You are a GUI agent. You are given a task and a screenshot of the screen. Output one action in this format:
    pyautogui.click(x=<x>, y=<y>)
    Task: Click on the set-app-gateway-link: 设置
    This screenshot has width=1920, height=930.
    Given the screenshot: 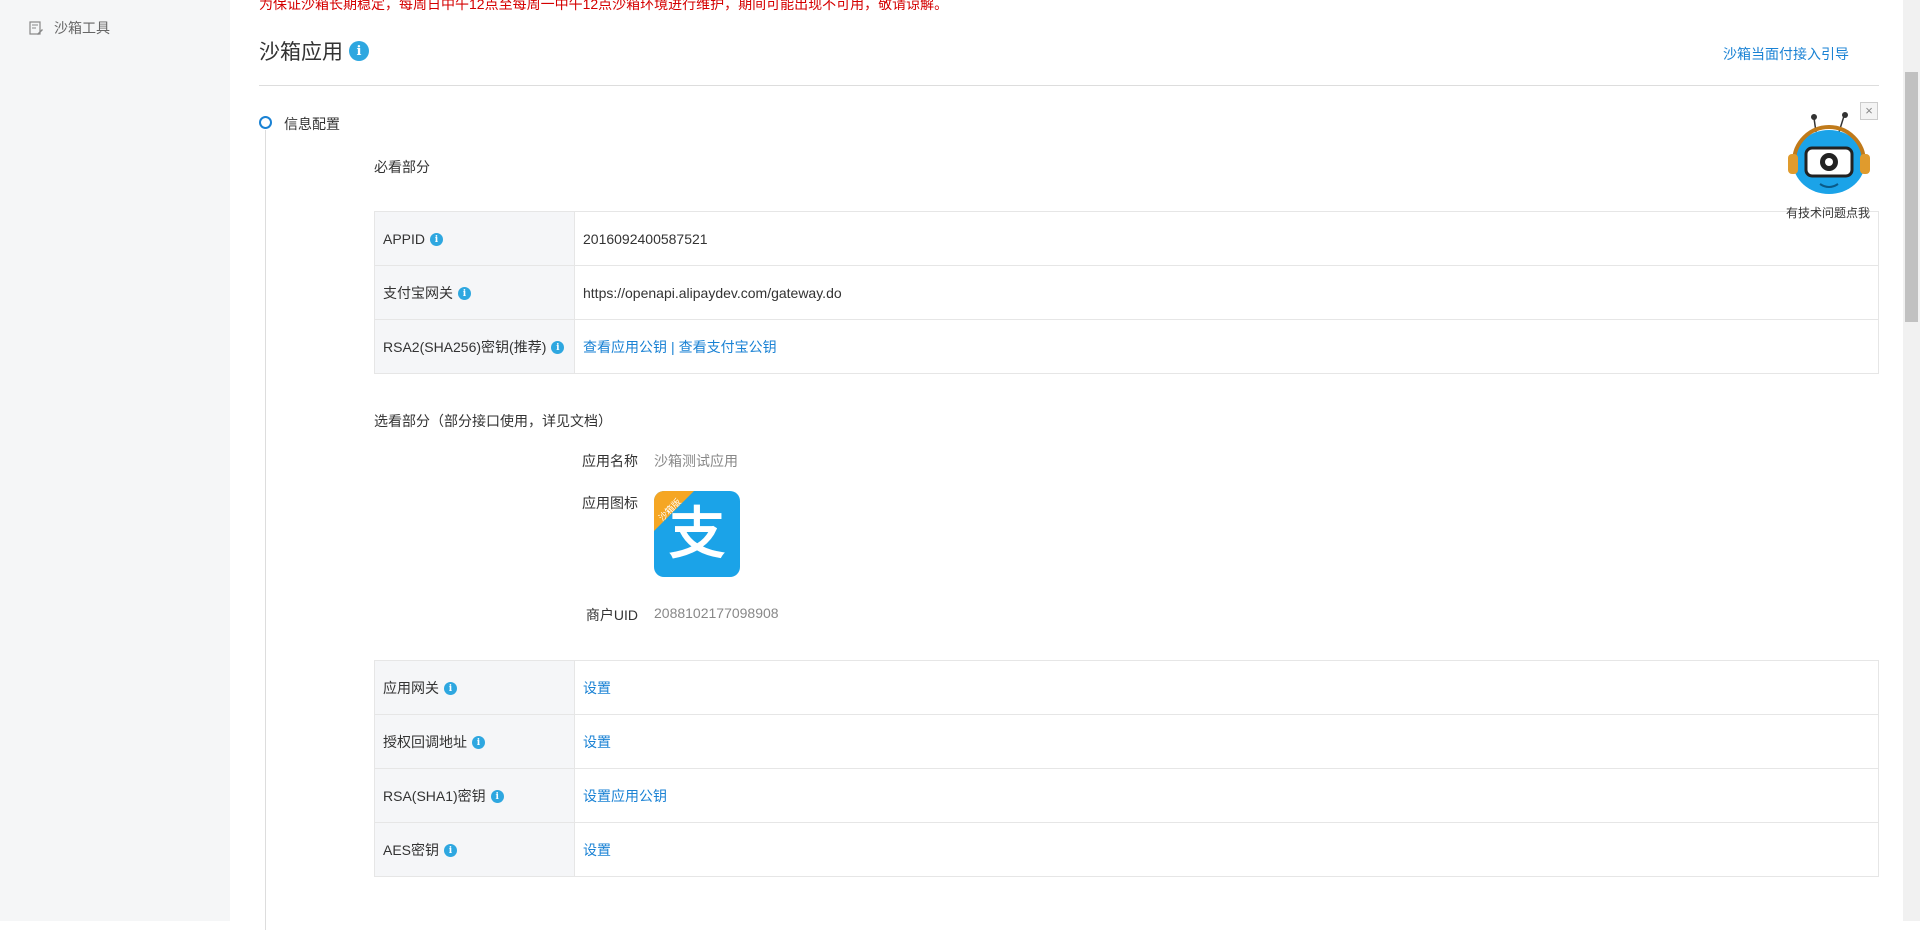 What is the action you would take?
    pyautogui.click(x=597, y=688)
    